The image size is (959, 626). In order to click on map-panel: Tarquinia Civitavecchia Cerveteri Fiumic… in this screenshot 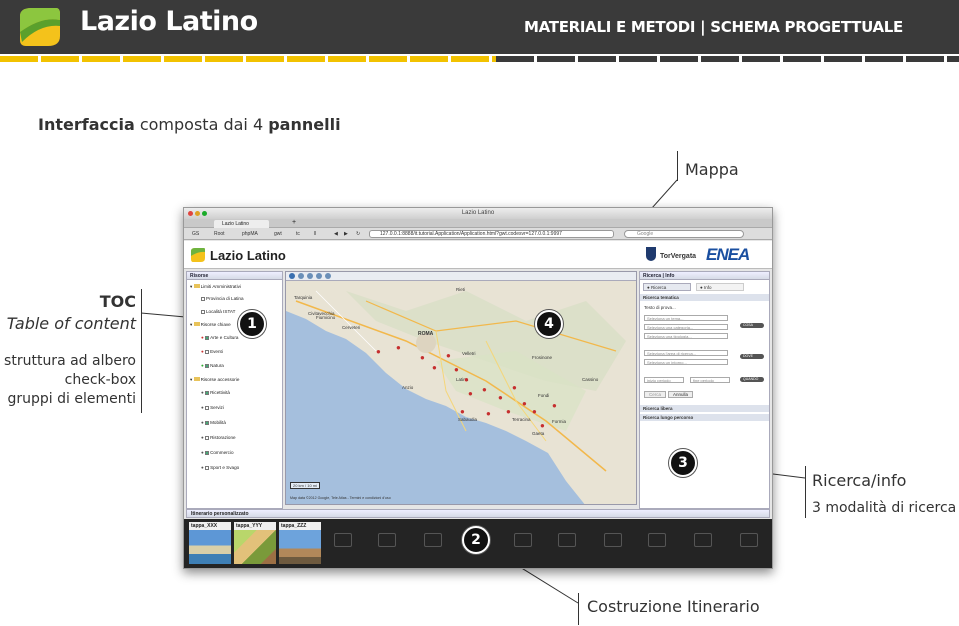, I will do `click(461, 388)`.